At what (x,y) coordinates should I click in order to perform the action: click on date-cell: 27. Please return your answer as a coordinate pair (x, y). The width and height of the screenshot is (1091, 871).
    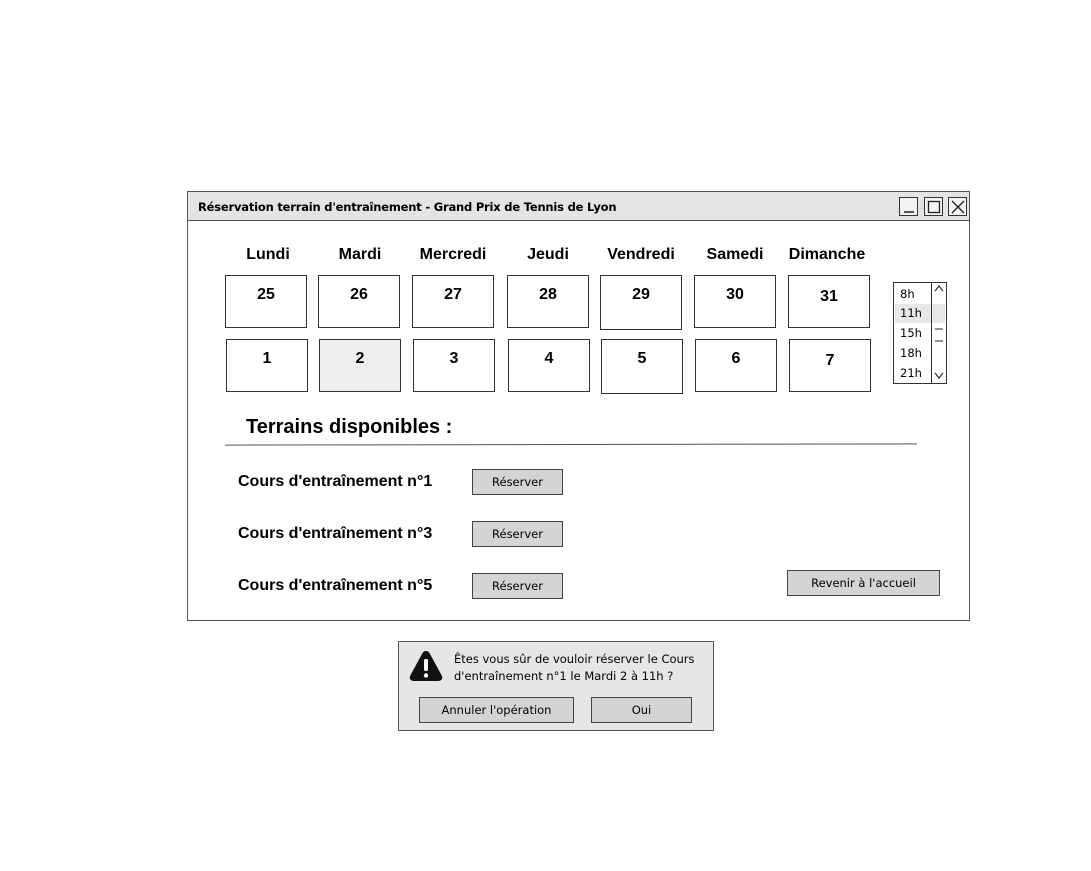
    Looking at the image, I should click on (453, 301).